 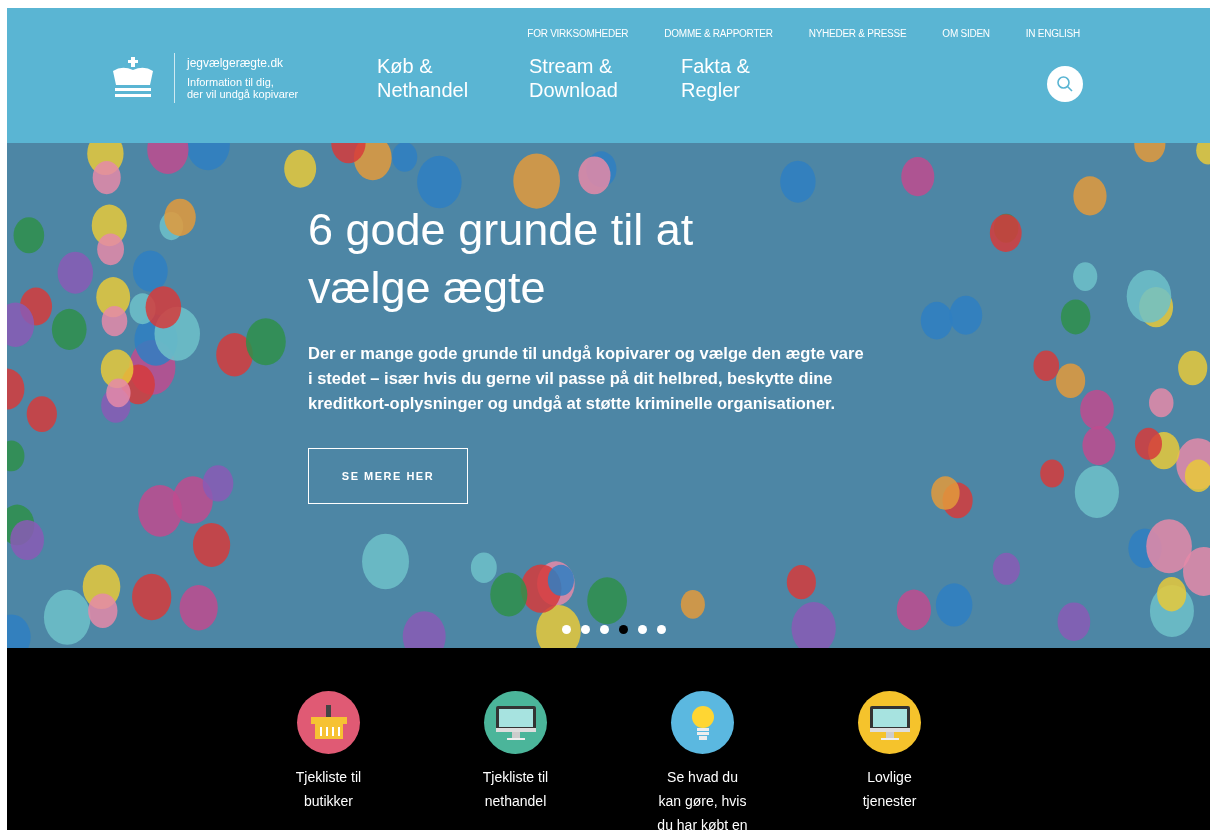 I want to click on main-nav-link: Fakta & Regler, so click(x=735, y=78).